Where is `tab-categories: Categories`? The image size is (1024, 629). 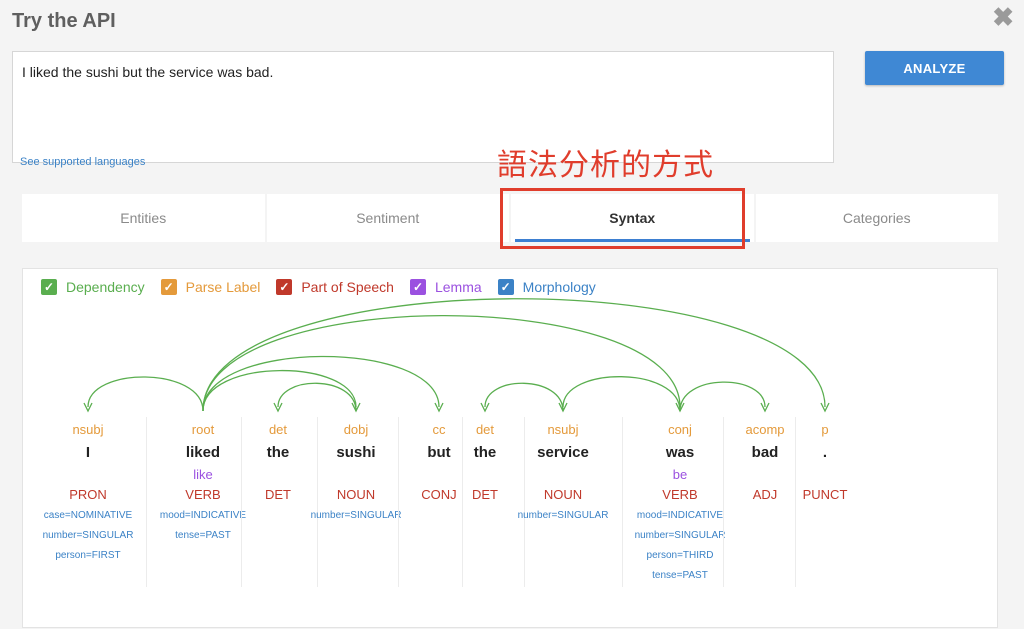 tab-categories: Categories is located at coordinates (876, 218).